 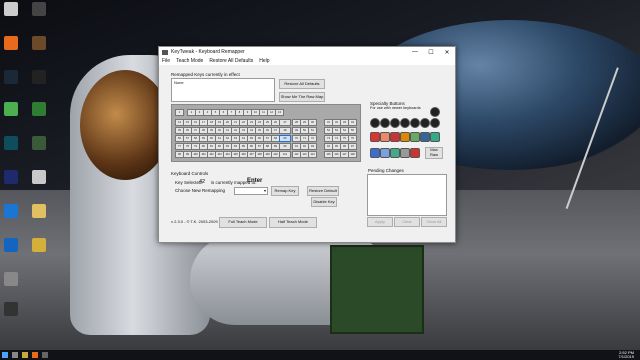 What do you see at coordinates (190, 173) in the screenshot?
I see `keyboard-controls-label: Keyboard Controls` at bounding box center [190, 173].